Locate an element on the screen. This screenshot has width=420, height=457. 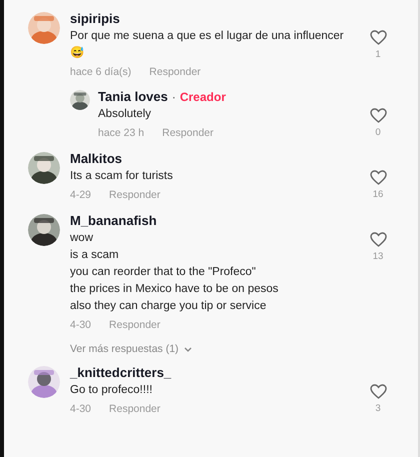
comment-time: hace 23 h is located at coordinates (121, 133).